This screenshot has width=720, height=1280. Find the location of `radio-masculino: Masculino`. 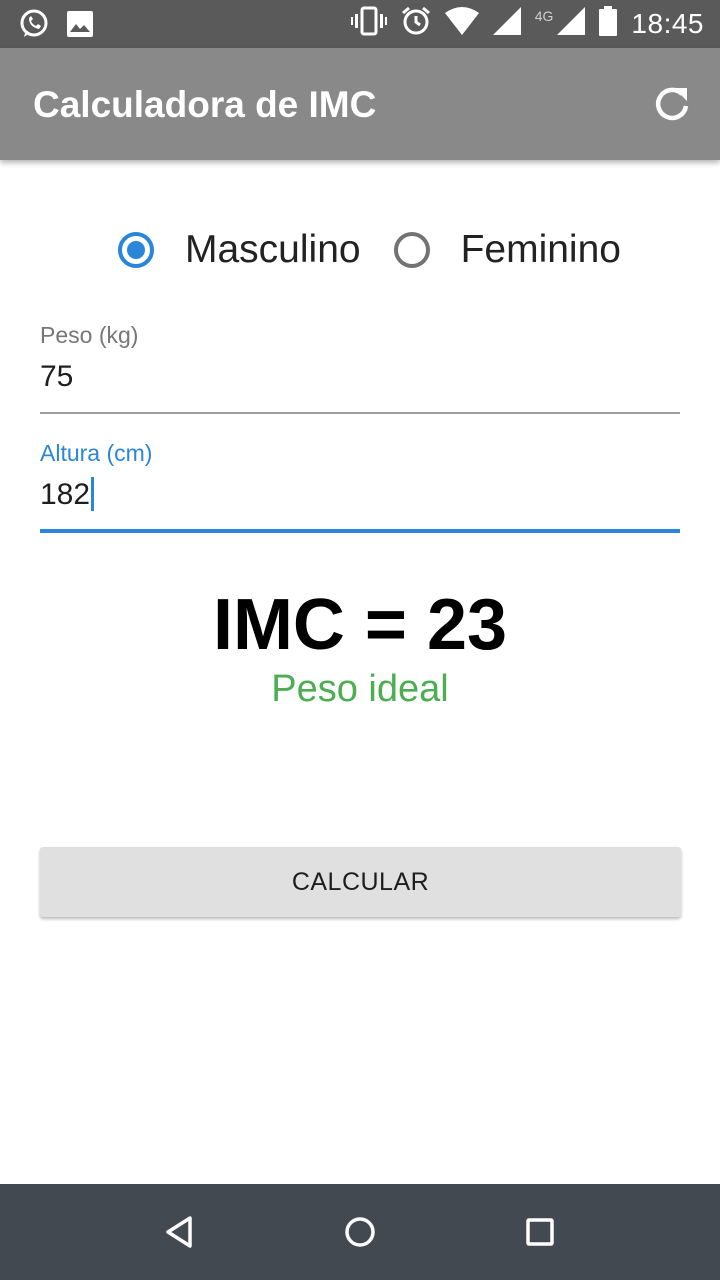

radio-masculino: Masculino is located at coordinates (239, 250).